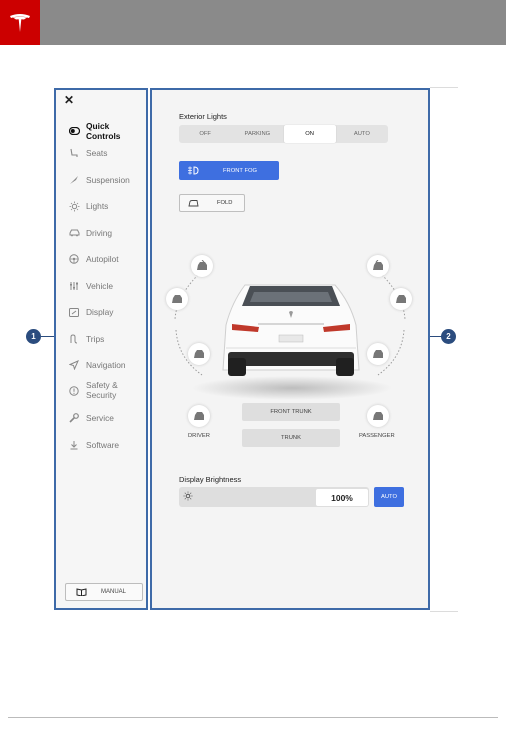 This screenshot has height=736, width=506. What do you see at coordinates (291, 438) in the screenshot?
I see `trunk-button: TRUNK` at bounding box center [291, 438].